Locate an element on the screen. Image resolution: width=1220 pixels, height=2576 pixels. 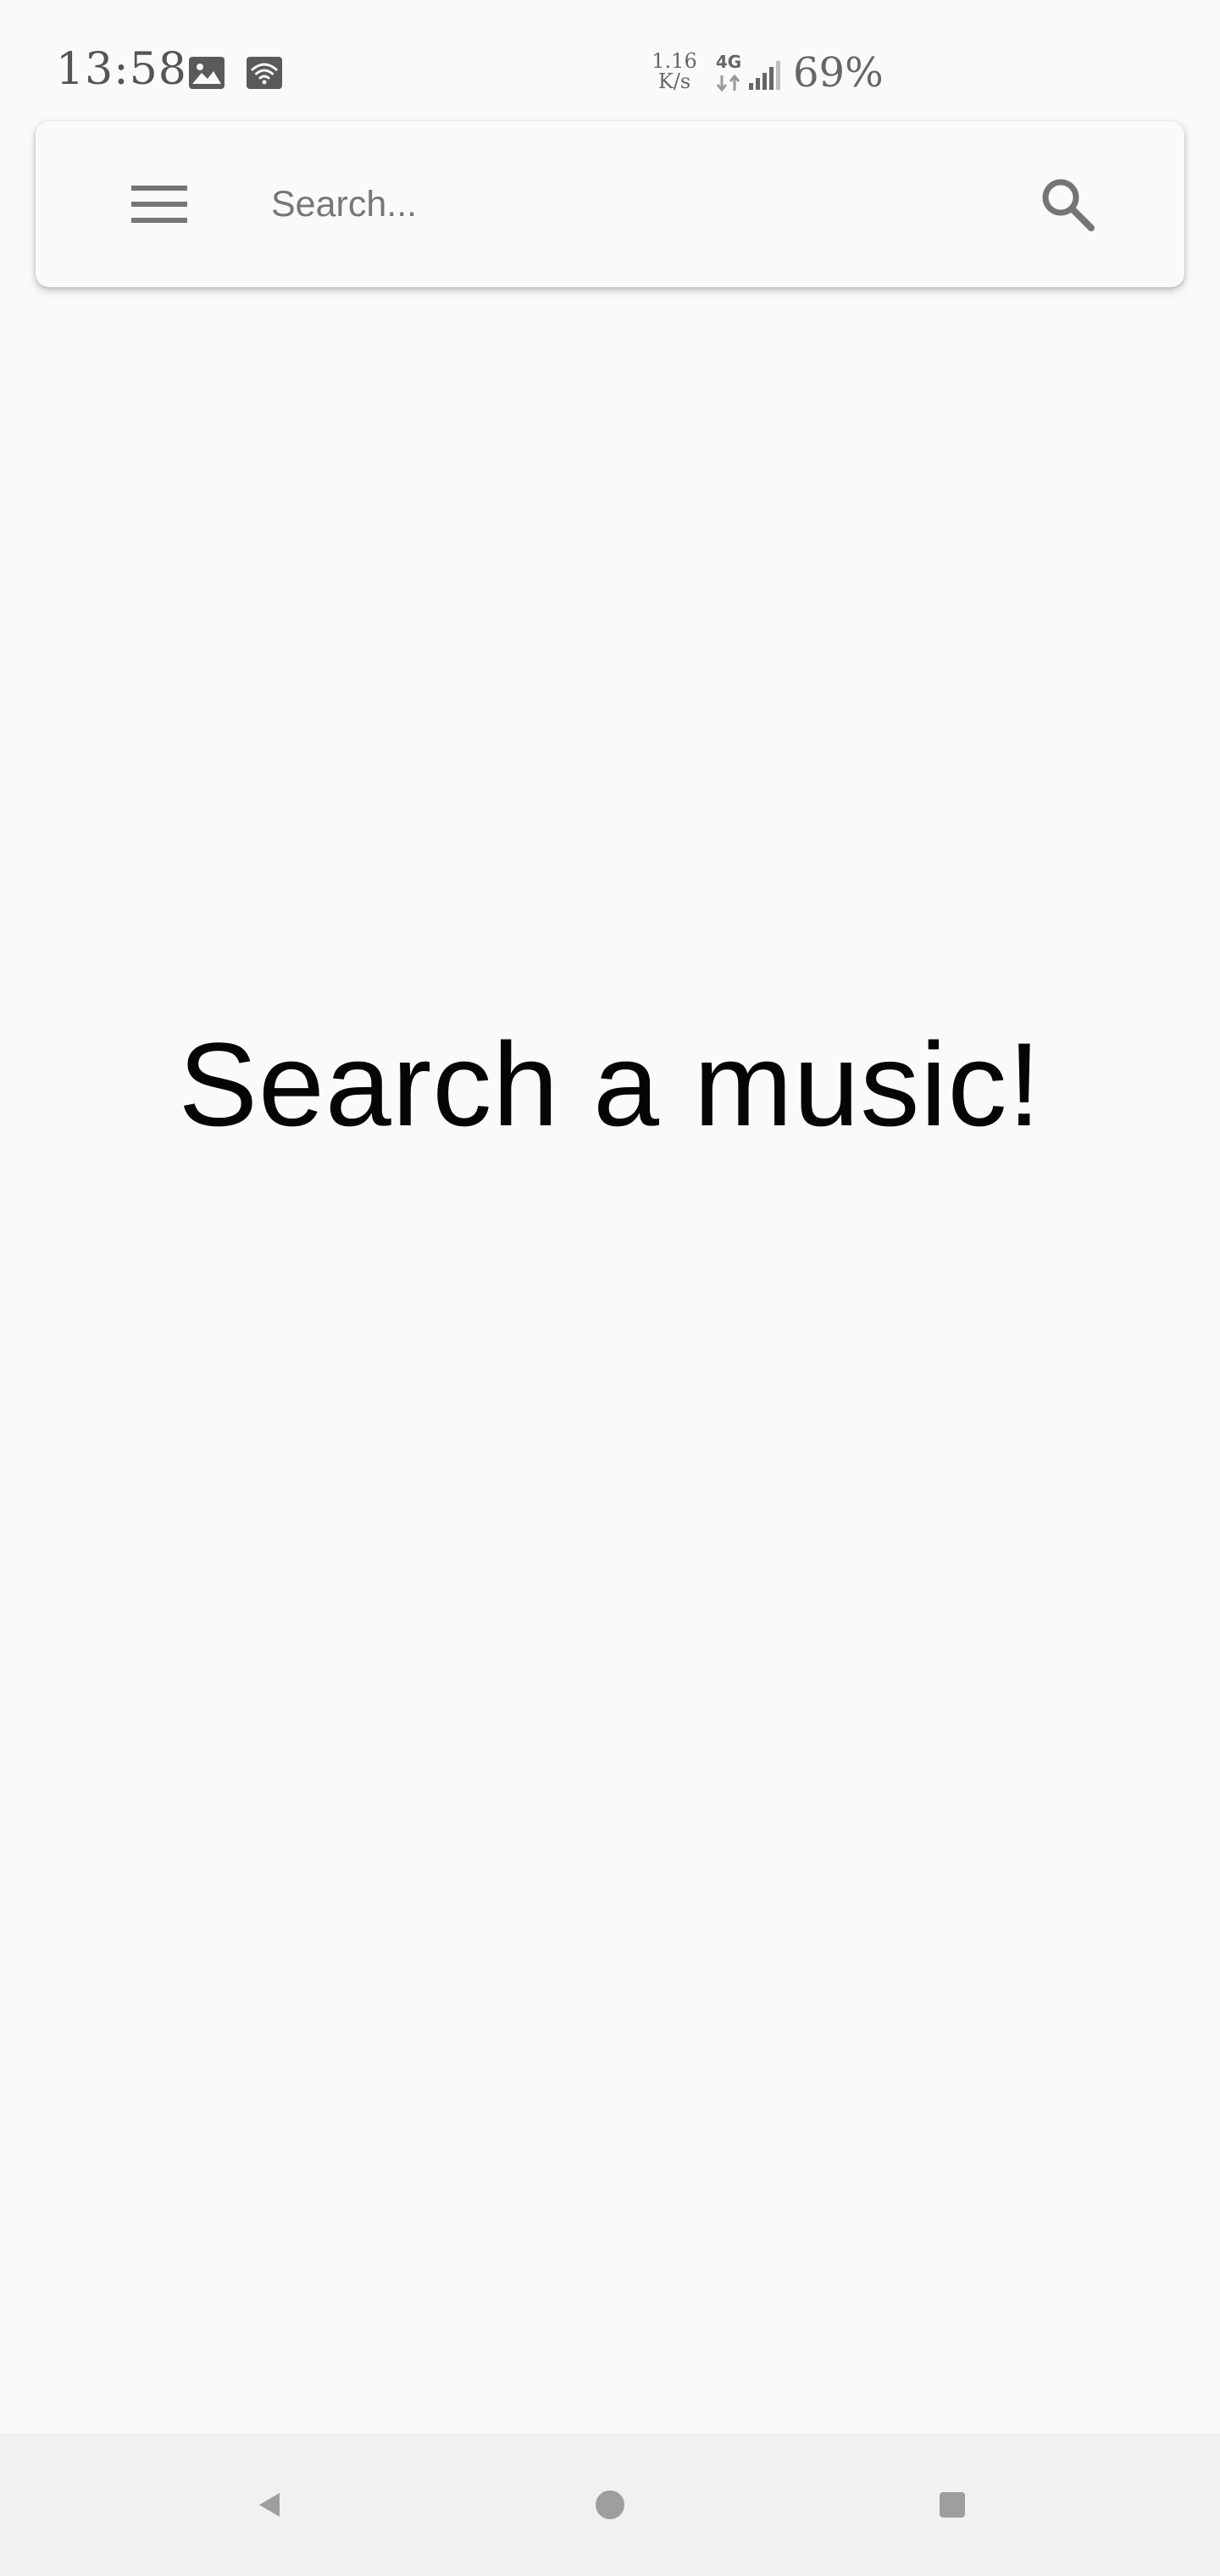
empty-state-message: Search a music! is located at coordinates (610, 1084).